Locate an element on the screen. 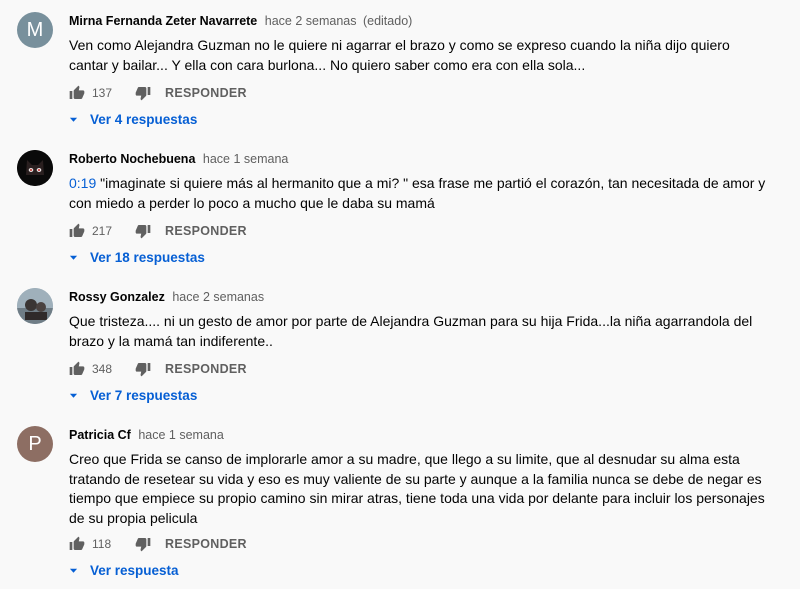 Image resolution: width=800 pixels, height=589 pixels. like-count: 348 is located at coordinates (102, 369).